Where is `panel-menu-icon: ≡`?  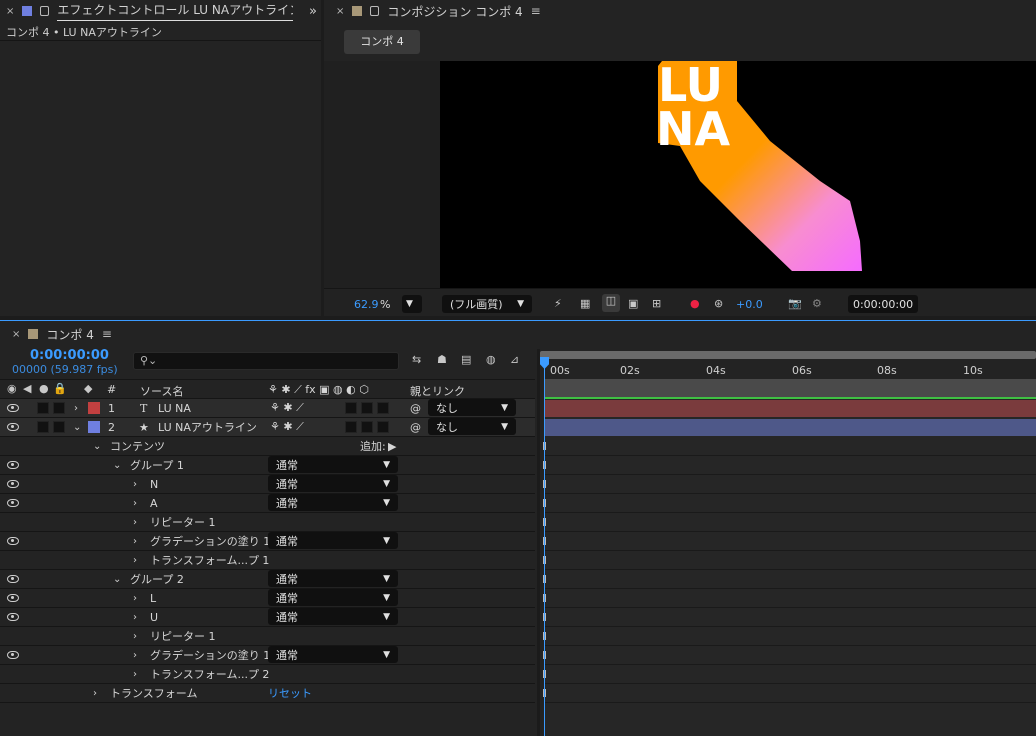
panel-menu-icon: ≡ is located at coordinates (536, 11).